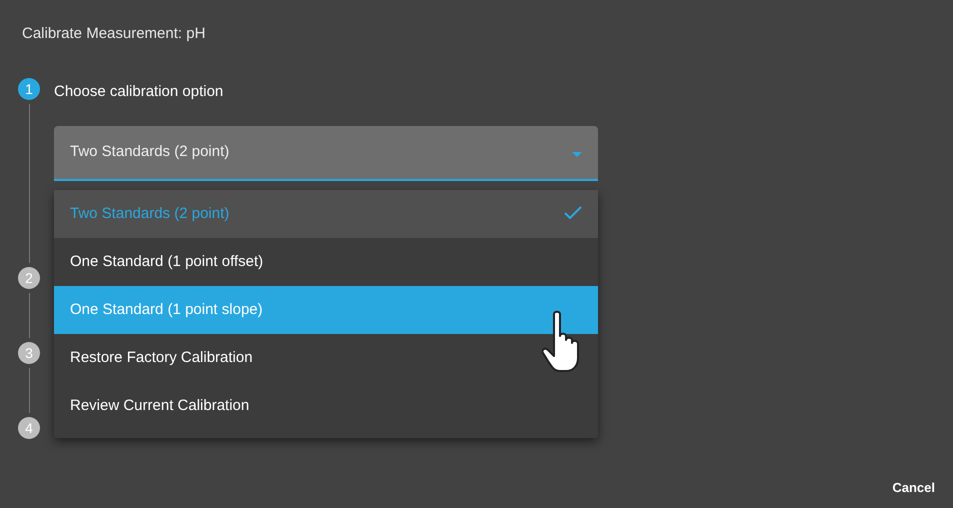 The height and width of the screenshot is (508, 953). What do you see at coordinates (29, 278) in the screenshot?
I see `step-number: 2` at bounding box center [29, 278].